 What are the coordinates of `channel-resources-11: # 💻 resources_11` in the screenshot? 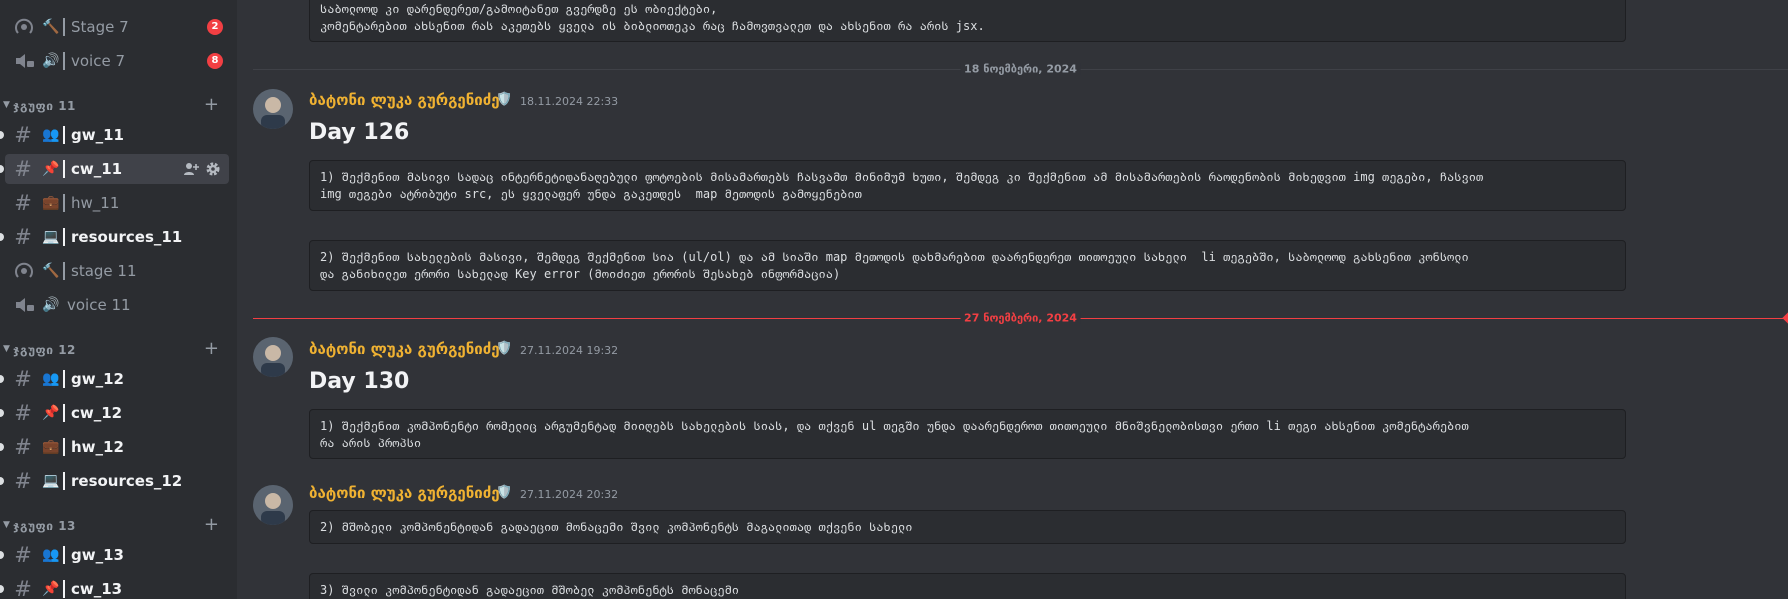 It's located at (114, 237).